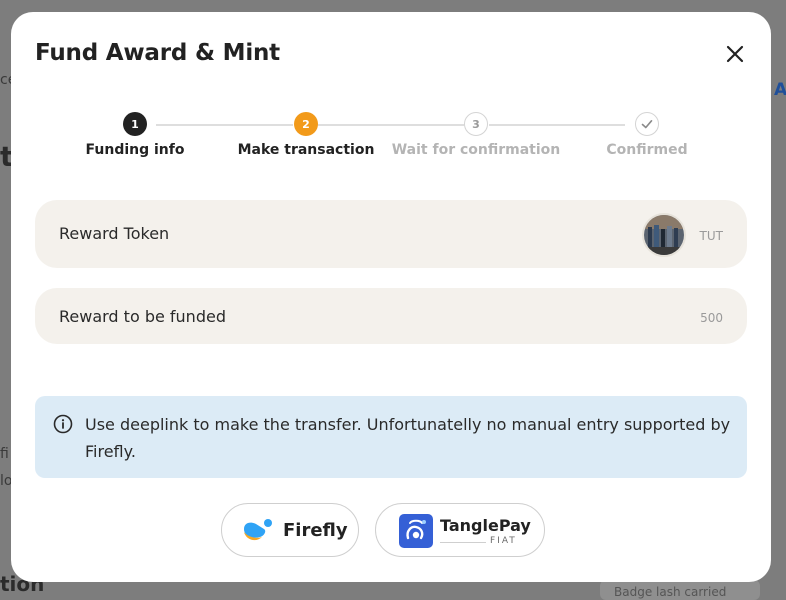 This screenshot has width=786, height=600. Describe the element at coordinates (63, 424) in the screenshot. I see `info-icon` at that location.